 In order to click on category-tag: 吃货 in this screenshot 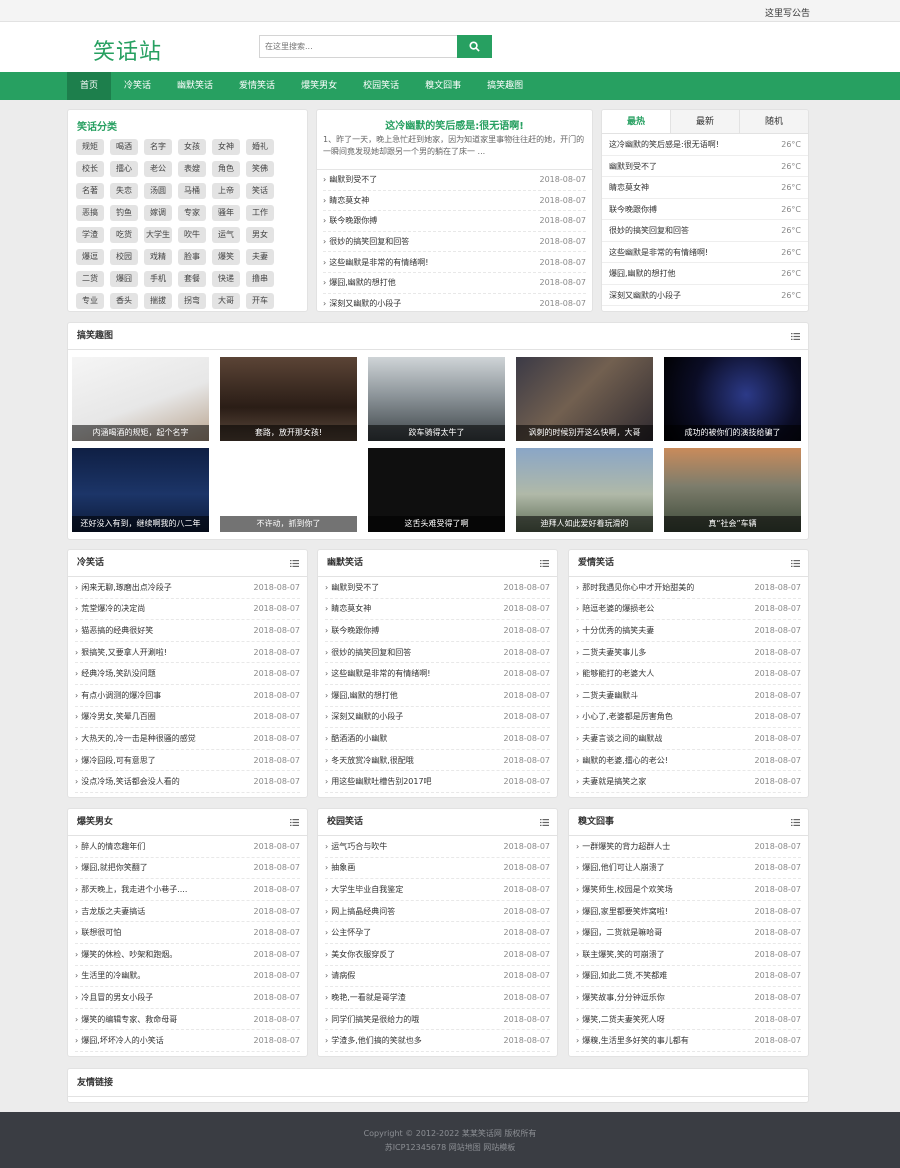, I will do `click(124, 235)`.